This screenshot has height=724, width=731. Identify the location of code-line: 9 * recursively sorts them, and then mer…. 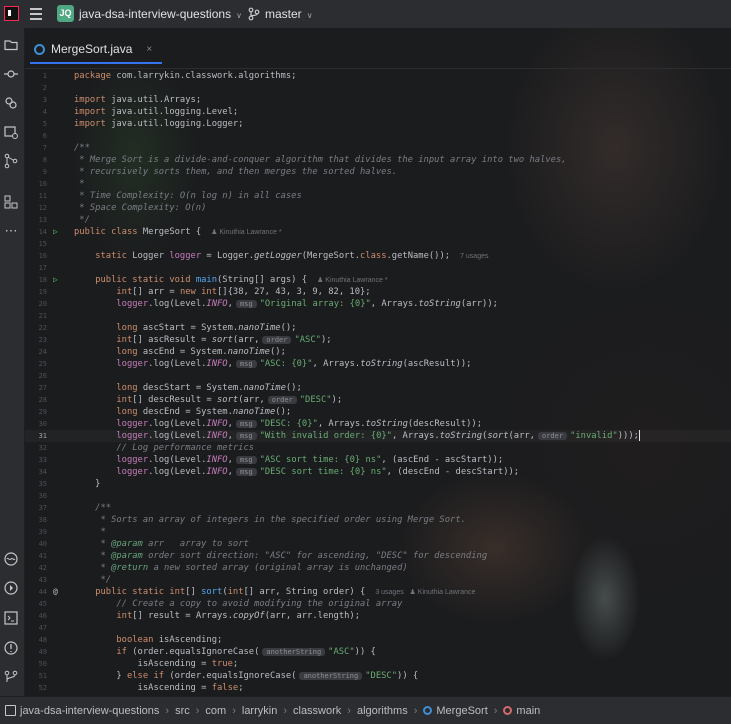
(378, 172).